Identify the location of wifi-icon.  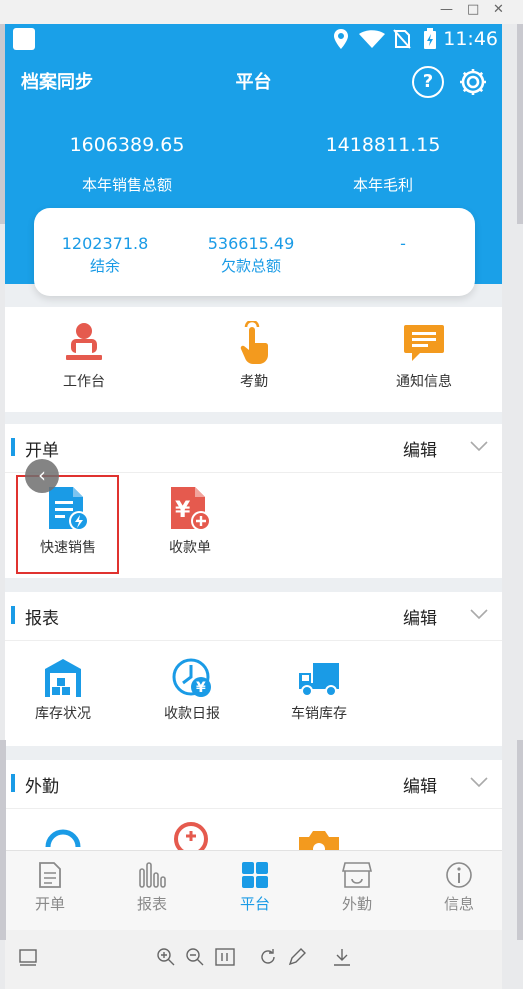
(372, 39).